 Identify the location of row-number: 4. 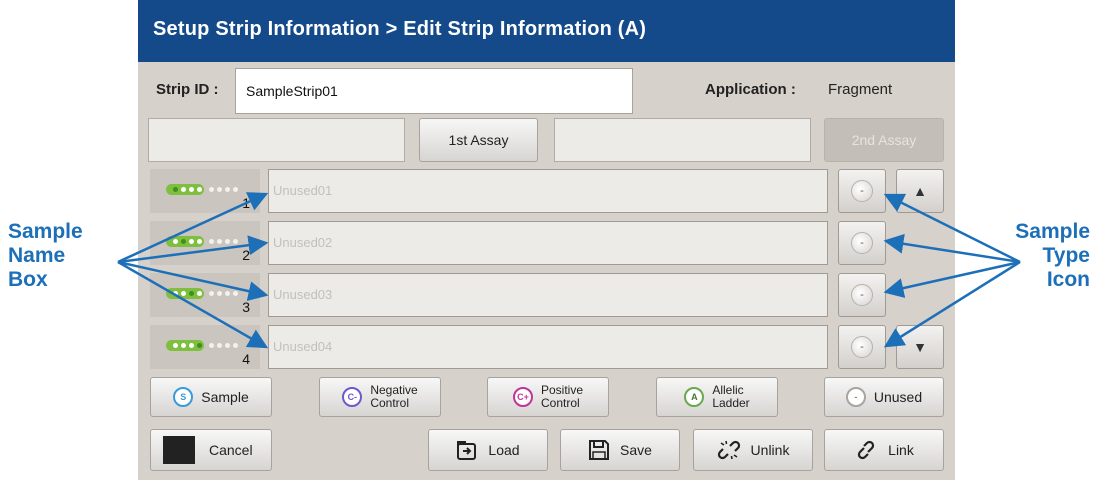
(246, 359).